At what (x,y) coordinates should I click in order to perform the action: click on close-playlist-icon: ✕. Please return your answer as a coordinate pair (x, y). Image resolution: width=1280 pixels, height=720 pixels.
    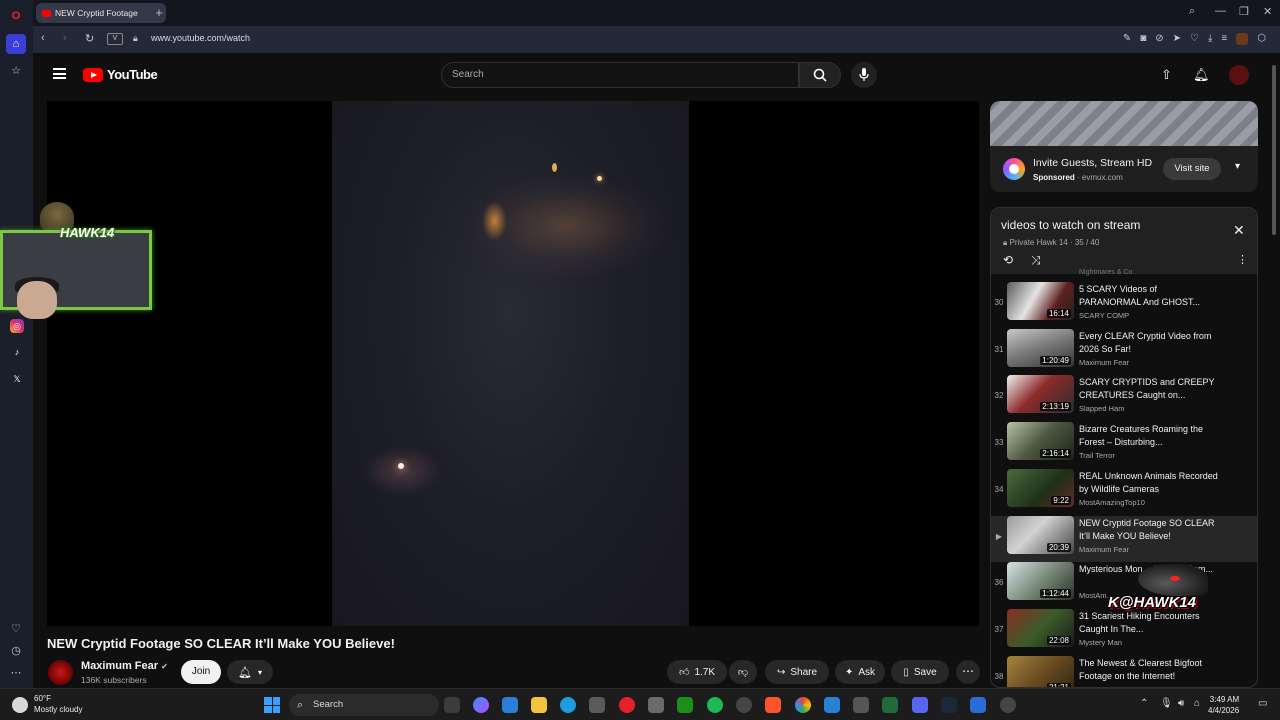
    Looking at the image, I should click on (1239, 230).